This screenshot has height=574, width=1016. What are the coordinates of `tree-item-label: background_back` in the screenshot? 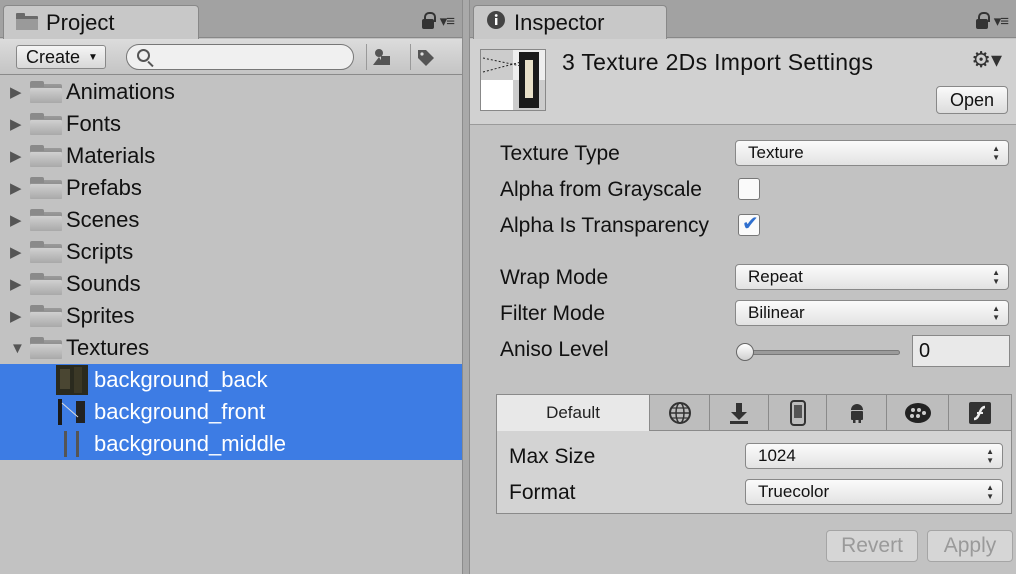 It's located at (181, 379).